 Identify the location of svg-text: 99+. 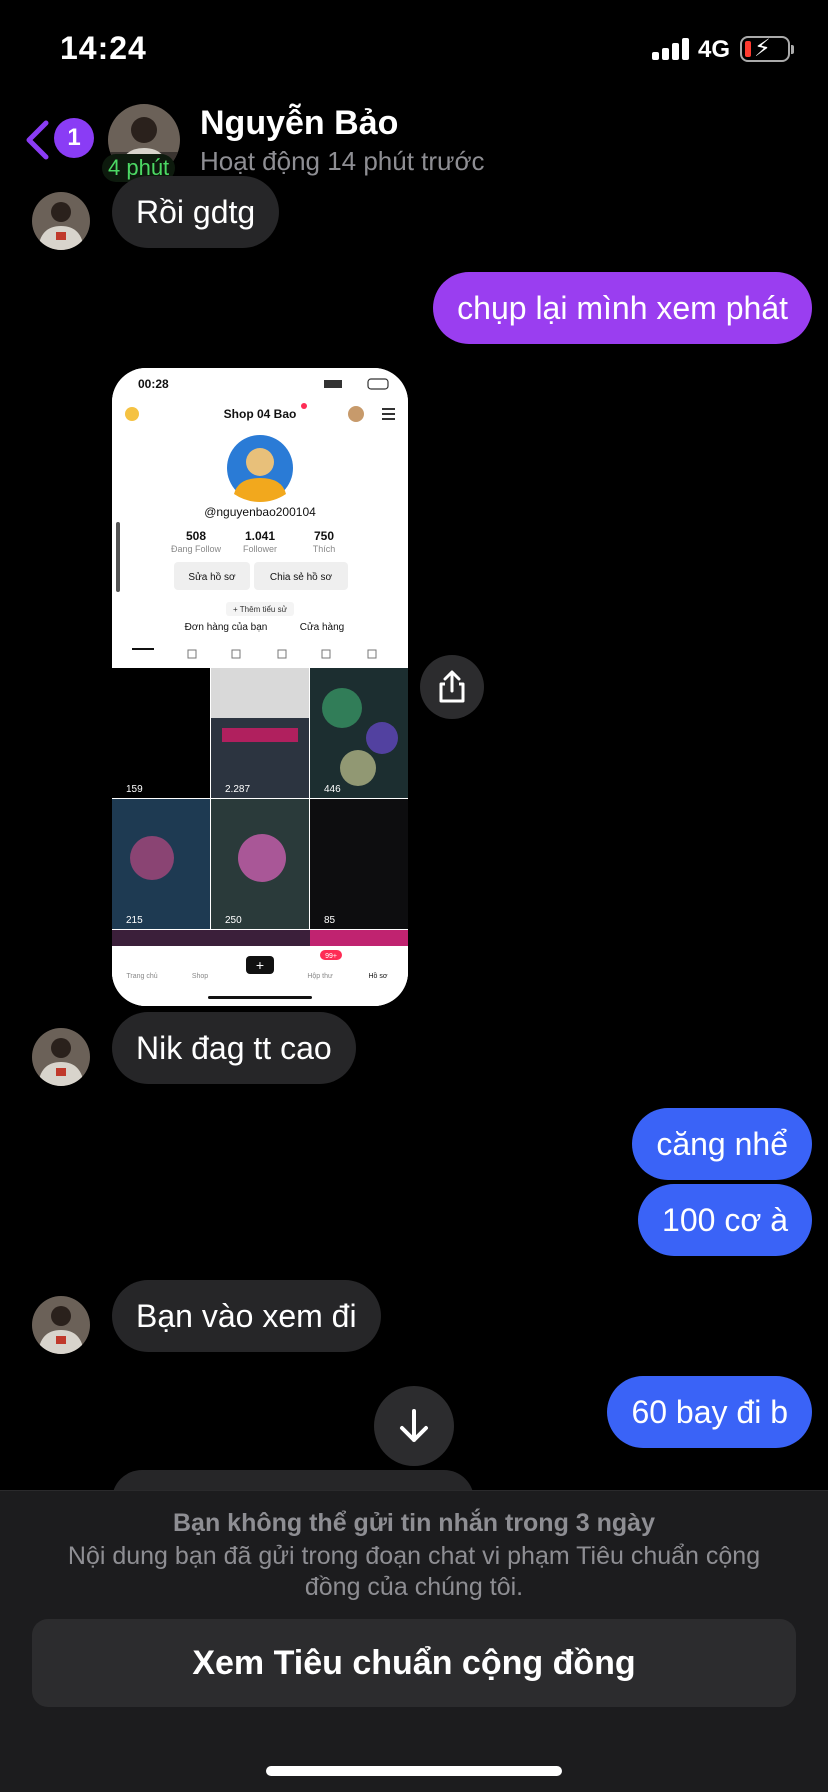
(331, 956).